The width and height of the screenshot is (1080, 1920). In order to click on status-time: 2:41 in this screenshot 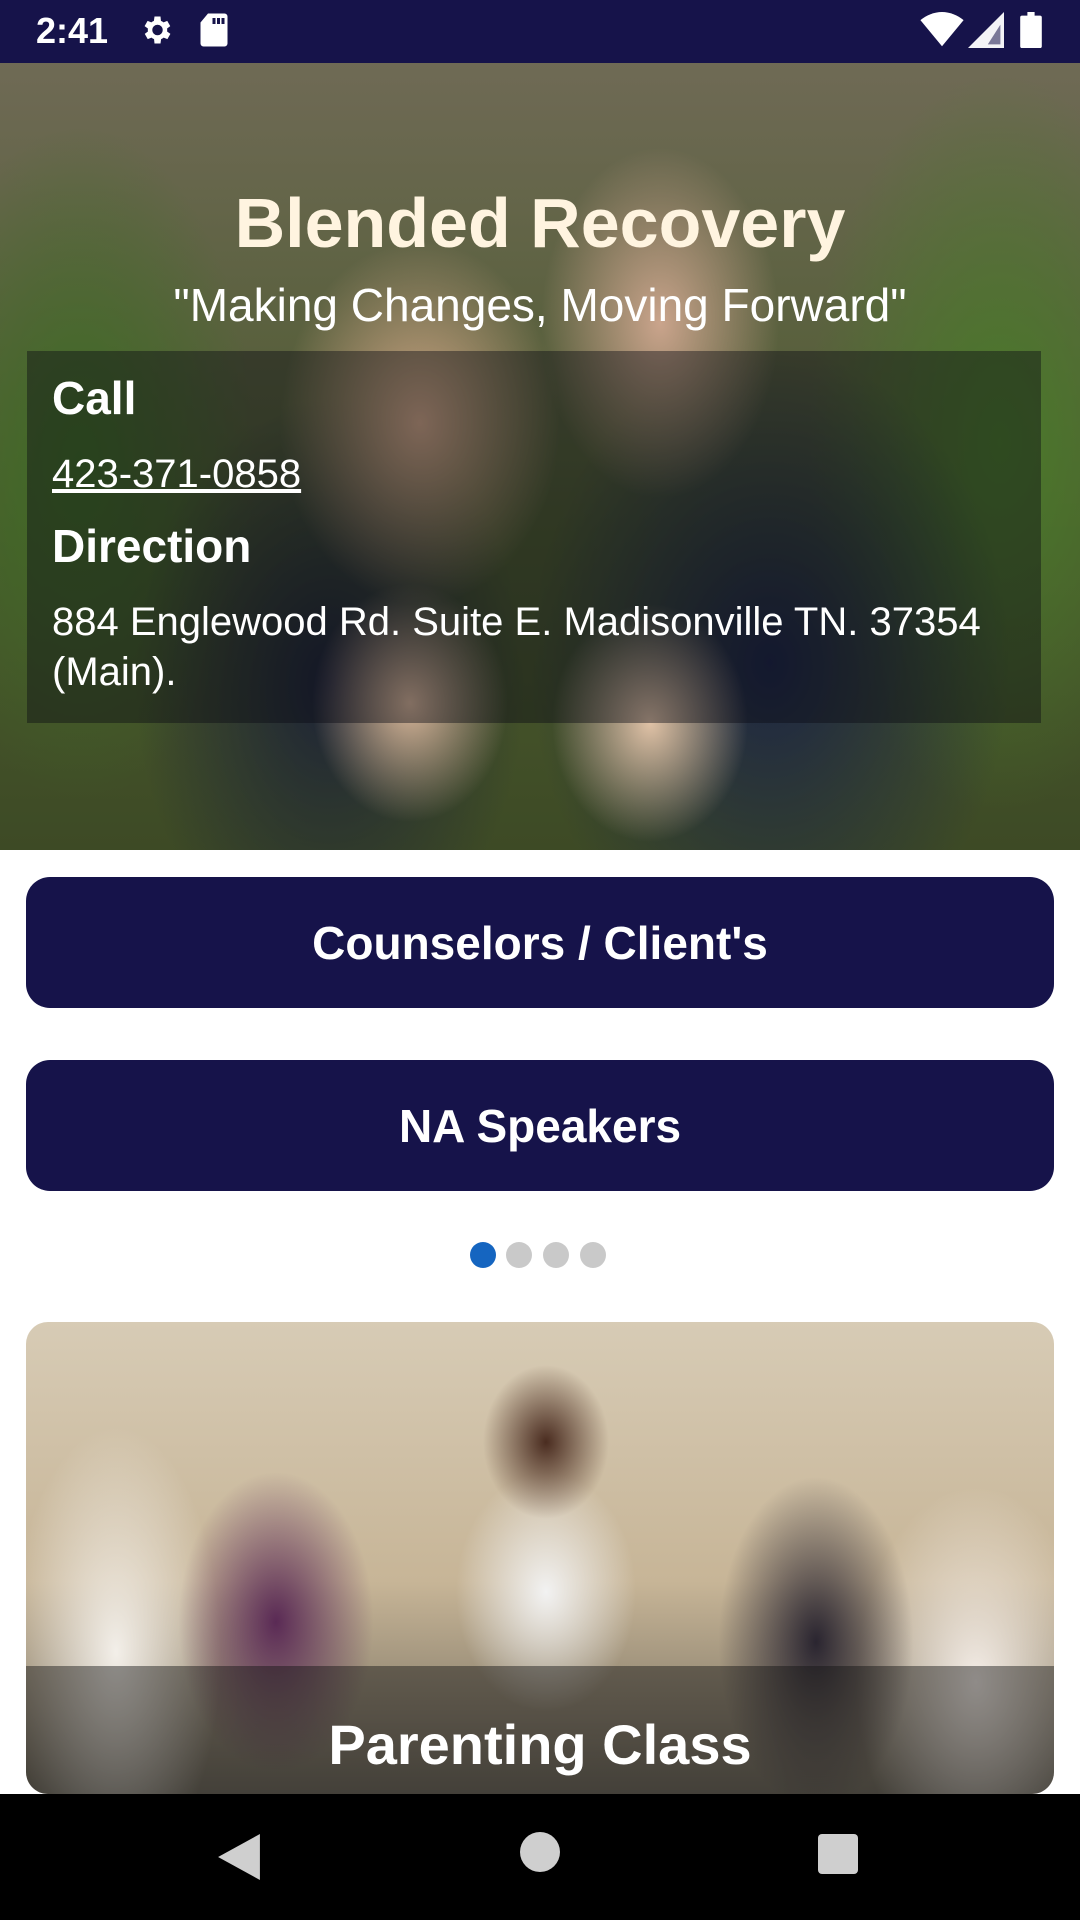, I will do `click(72, 30)`.